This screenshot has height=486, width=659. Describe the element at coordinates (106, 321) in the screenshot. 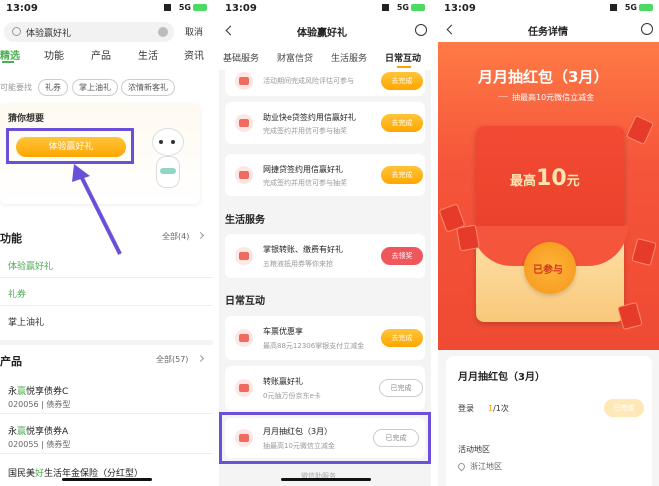

I see `list-item: 掌上油礼` at that location.